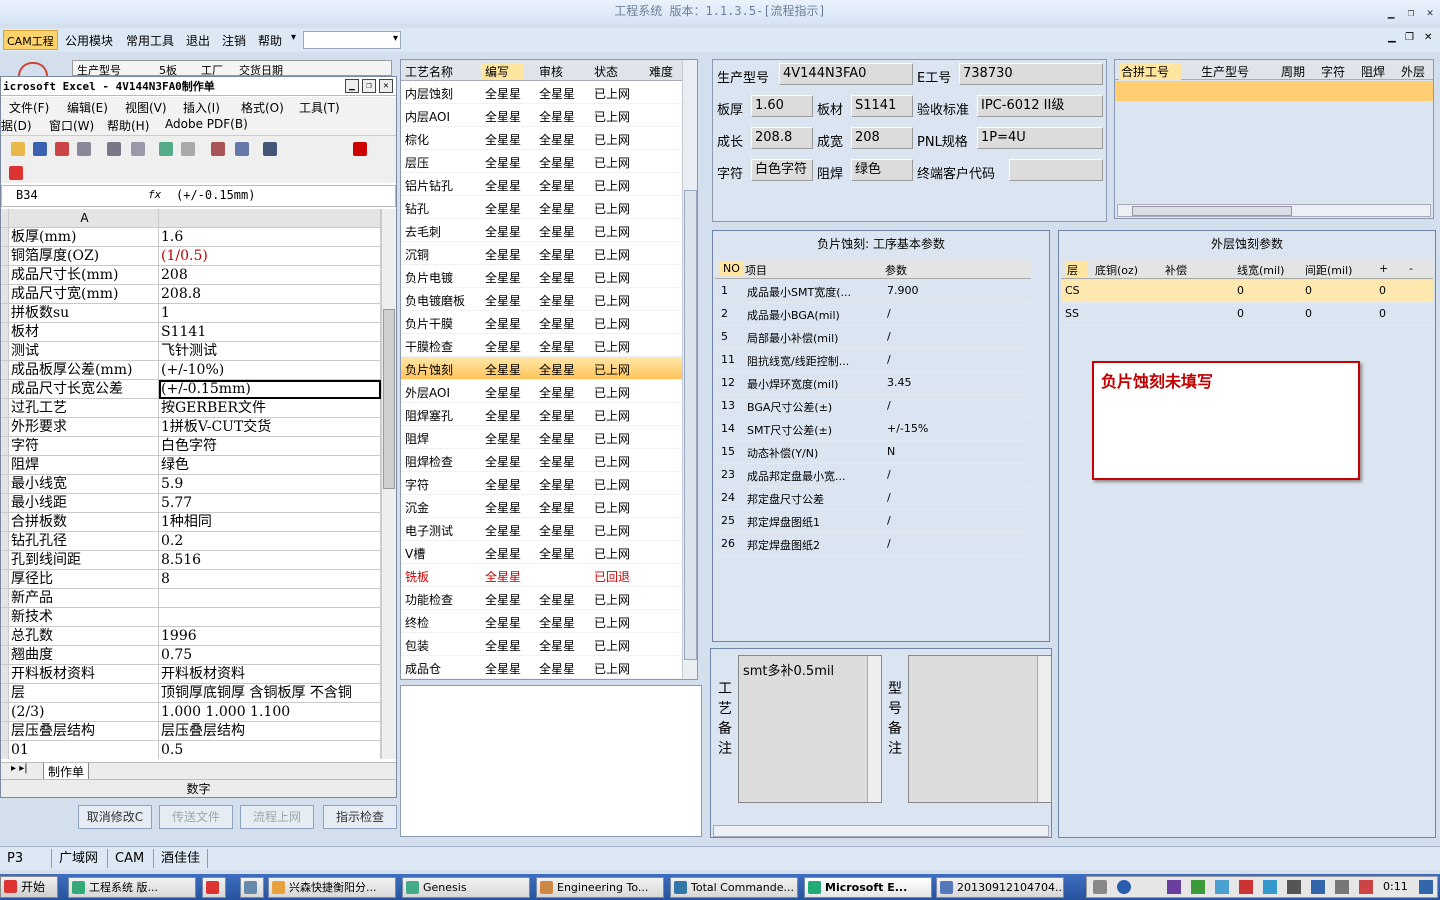 This screenshot has width=1440, height=900. What do you see at coordinates (84, 484) in the screenshot?
I see `cell-a: 最小线宽` at bounding box center [84, 484].